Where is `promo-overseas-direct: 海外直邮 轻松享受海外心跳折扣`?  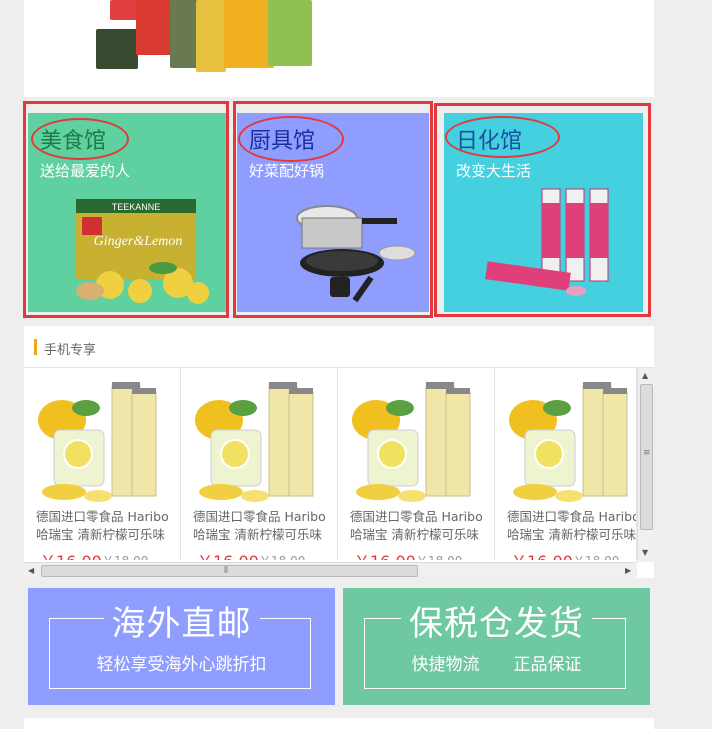 promo-overseas-direct: 海外直邮 轻松享受海外心跳折扣 is located at coordinates (181, 646).